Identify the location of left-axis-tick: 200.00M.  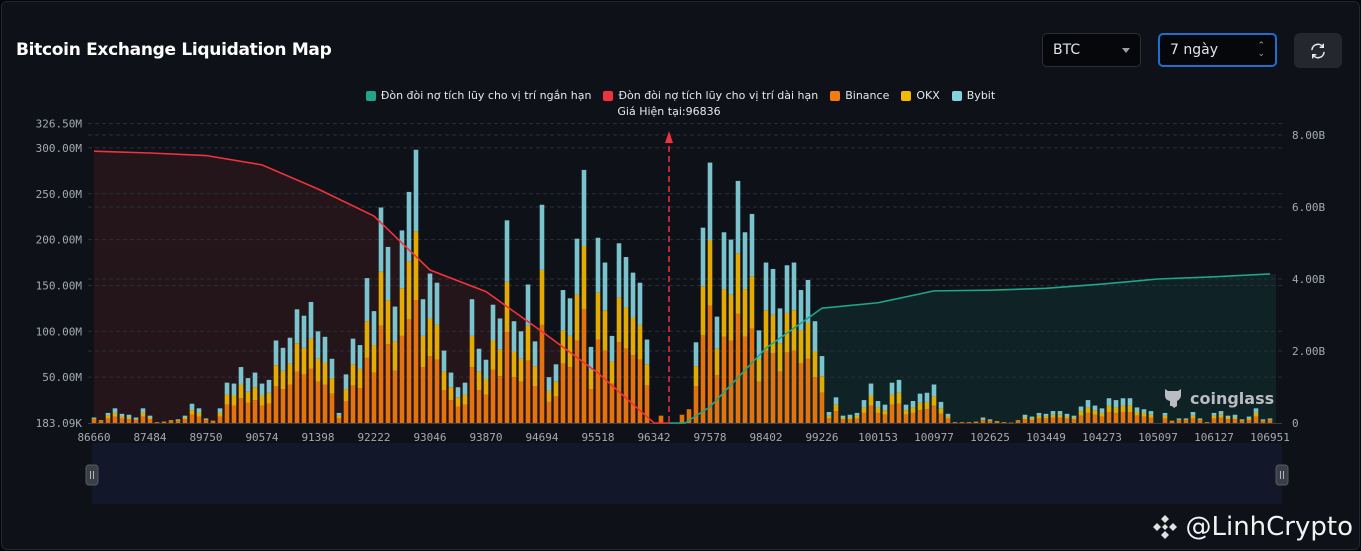
(59, 240).